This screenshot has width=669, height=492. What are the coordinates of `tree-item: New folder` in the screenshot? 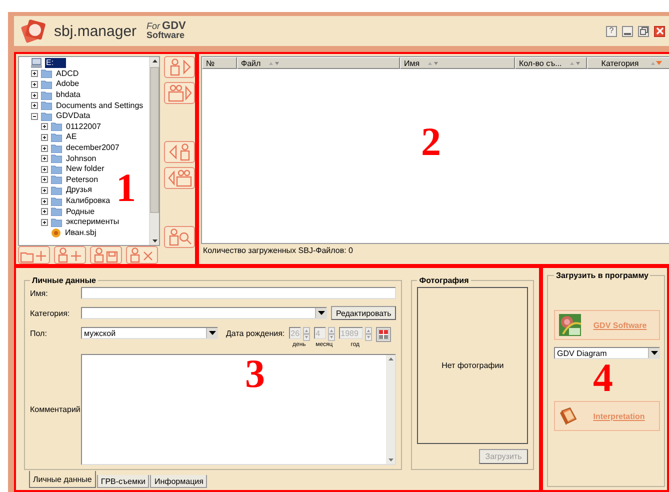 It's located at (85, 169).